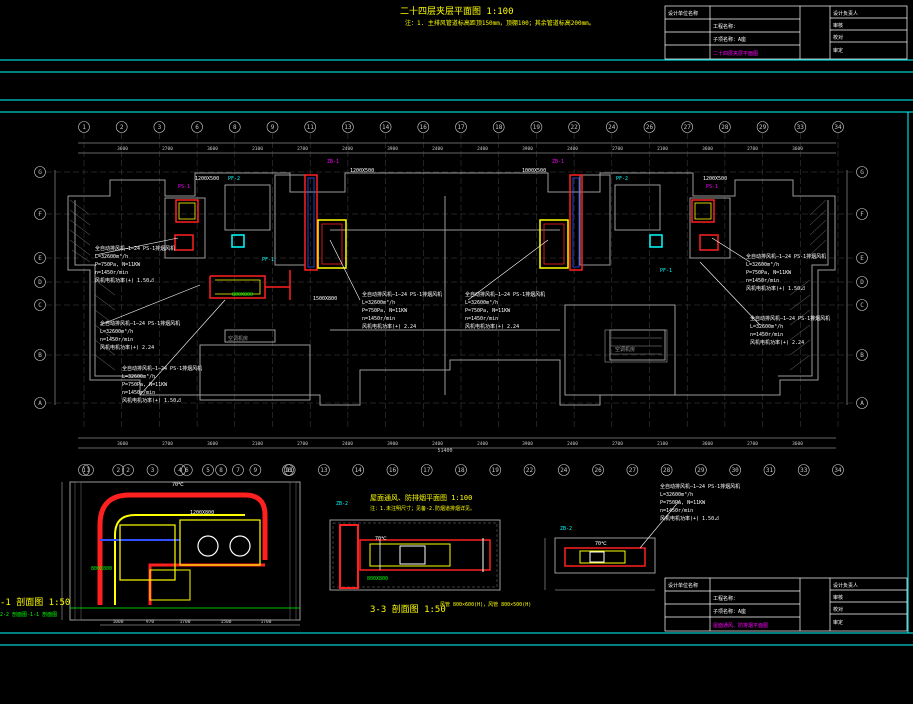  Describe the element at coordinates (862, 282) in the screenshot. I see `row-axis-right-D-label: D` at that location.